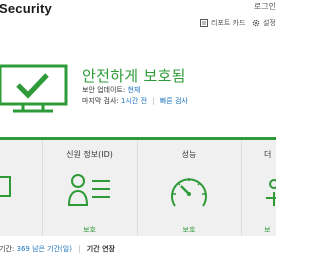 Image resolution: width=320 pixels, height=260 pixels. What do you see at coordinates (268, 154) in the screenshot?
I see `tile-more-title: 더` at bounding box center [268, 154].